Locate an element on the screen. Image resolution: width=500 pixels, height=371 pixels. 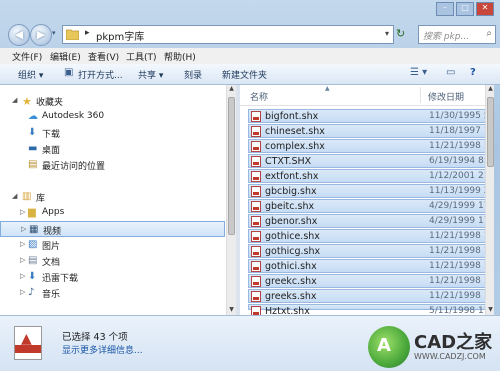
file-row: gothici.shx 11/21/1998 1( is located at coordinates (371, 266).